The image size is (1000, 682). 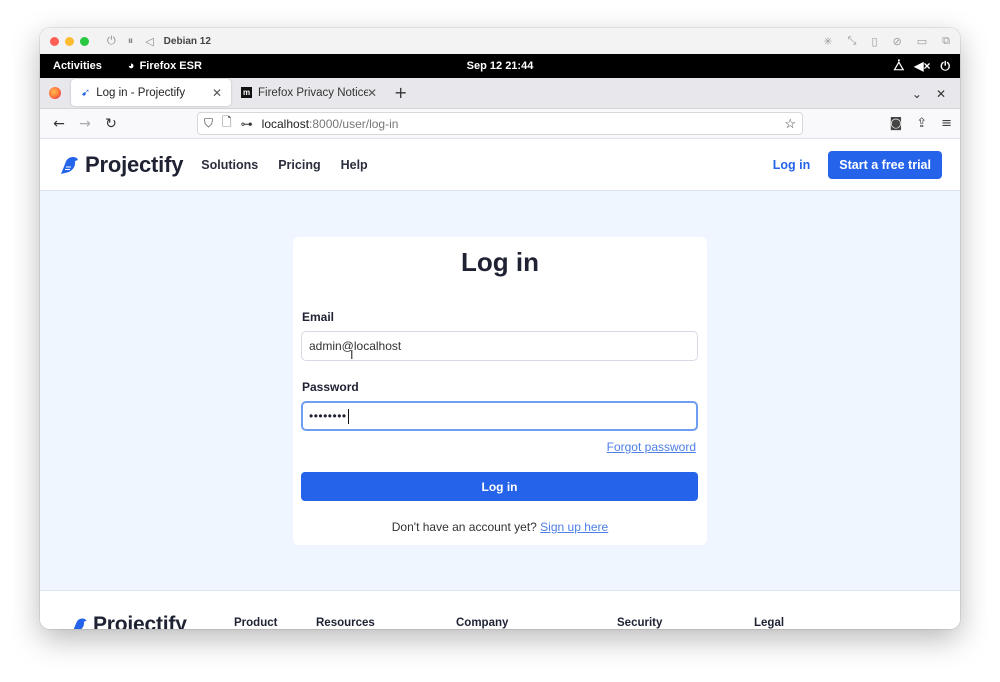 What do you see at coordinates (499, 416) in the screenshot?
I see `password-field: ••••••••` at bounding box center [499, 416].